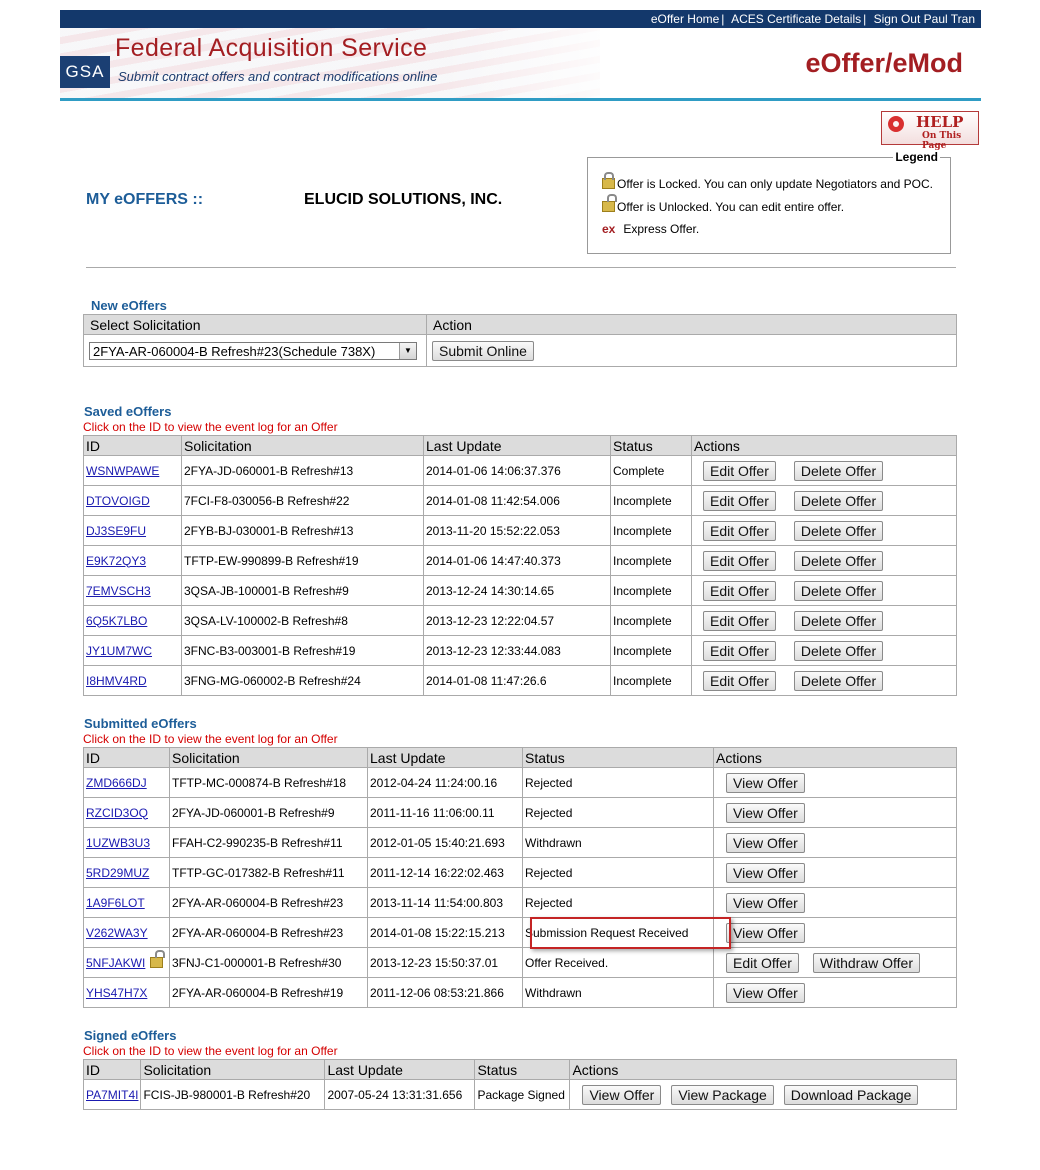 This screenshot has width=1040, height=1170. I want to click on last-update-cell: 2011-12-06 08:53:21.866, so click(445, 992).